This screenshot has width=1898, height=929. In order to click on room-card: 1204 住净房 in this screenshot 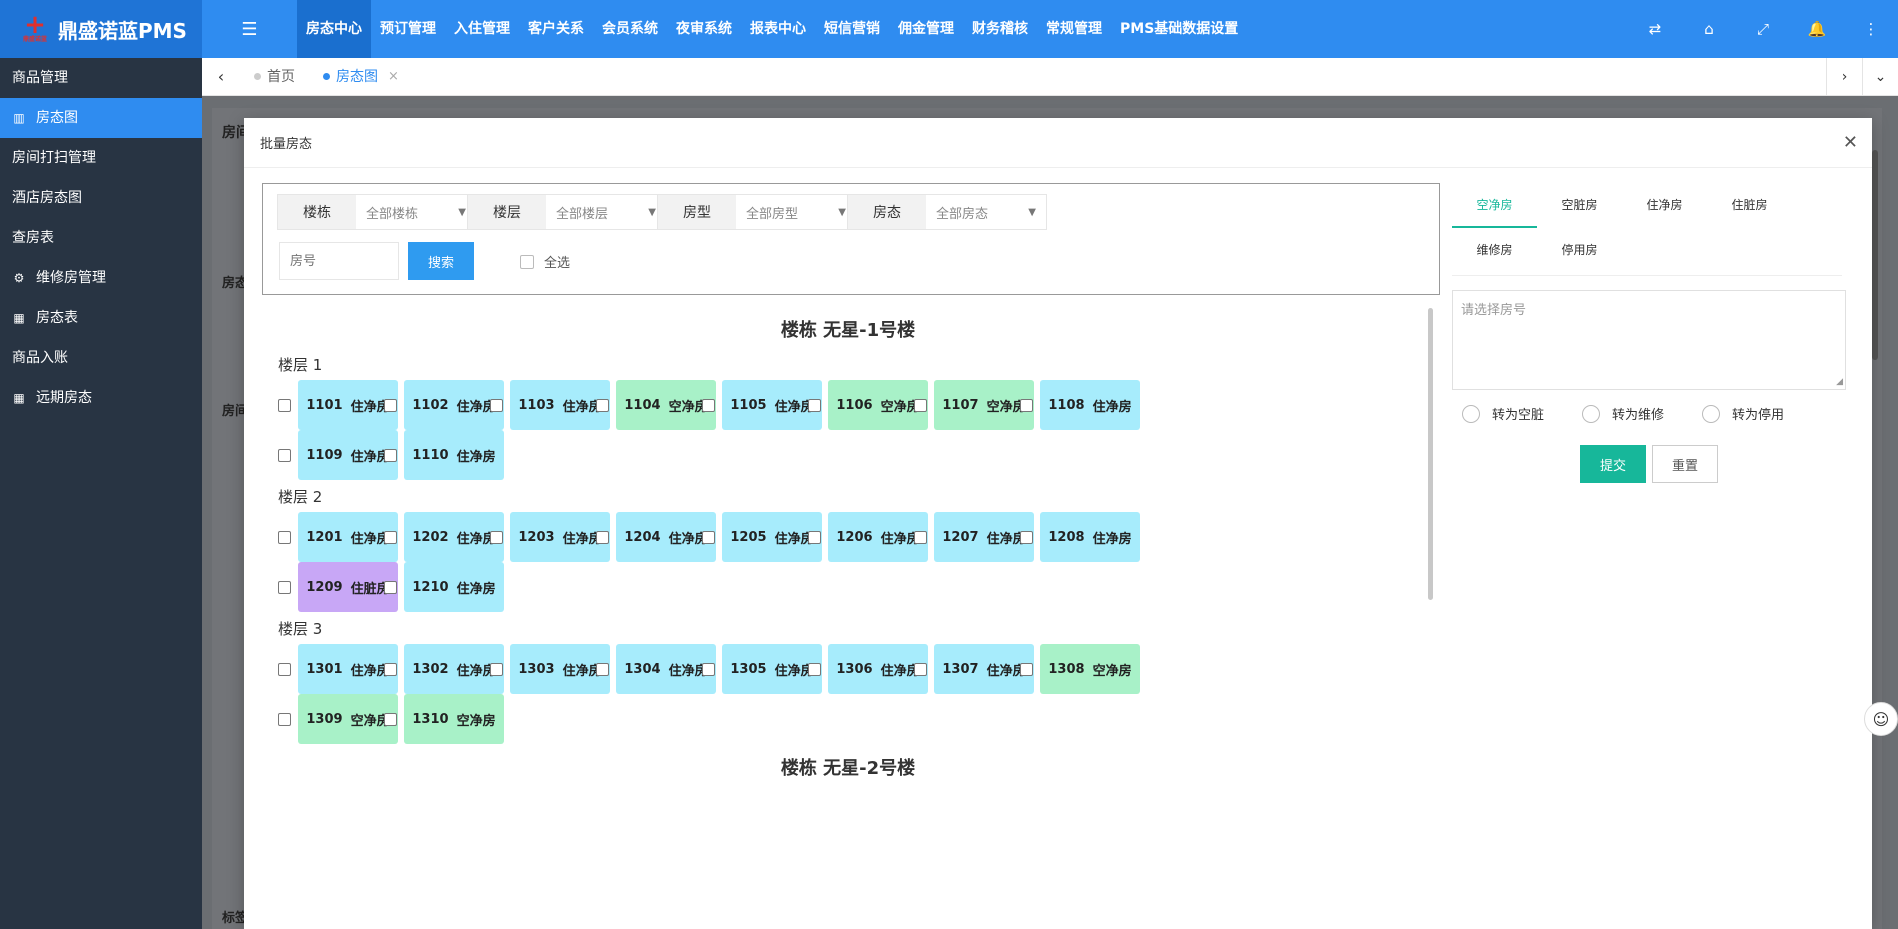, I will do `click(666, 537)`.